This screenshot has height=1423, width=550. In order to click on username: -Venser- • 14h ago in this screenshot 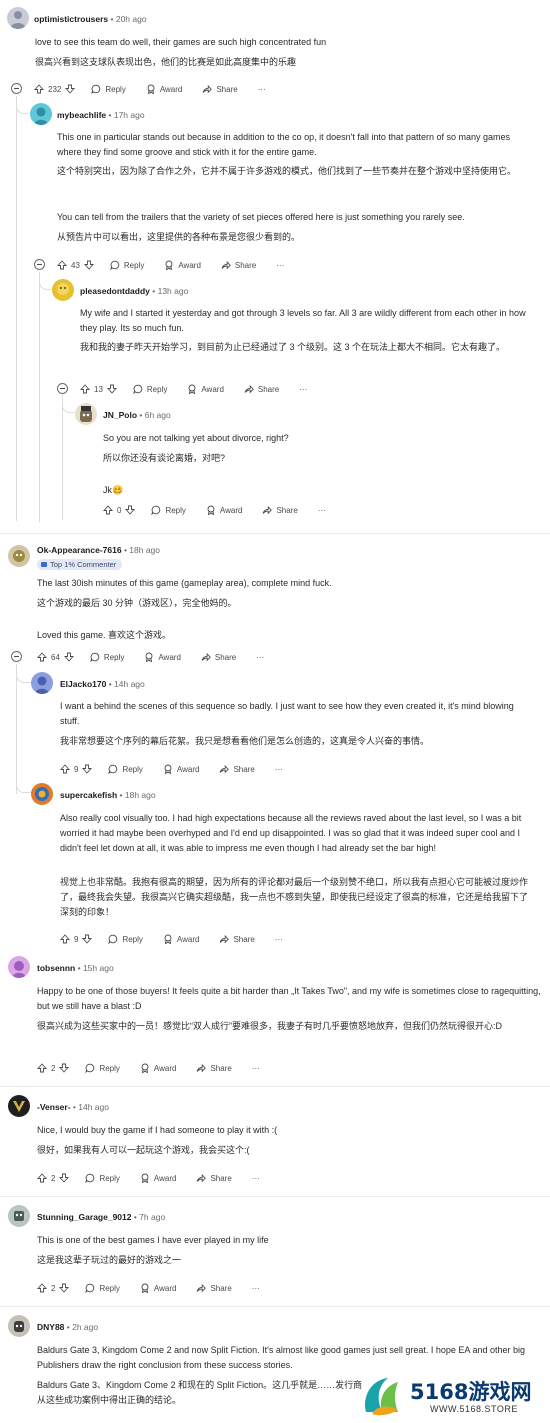, I will do `click(73, 1107)`.